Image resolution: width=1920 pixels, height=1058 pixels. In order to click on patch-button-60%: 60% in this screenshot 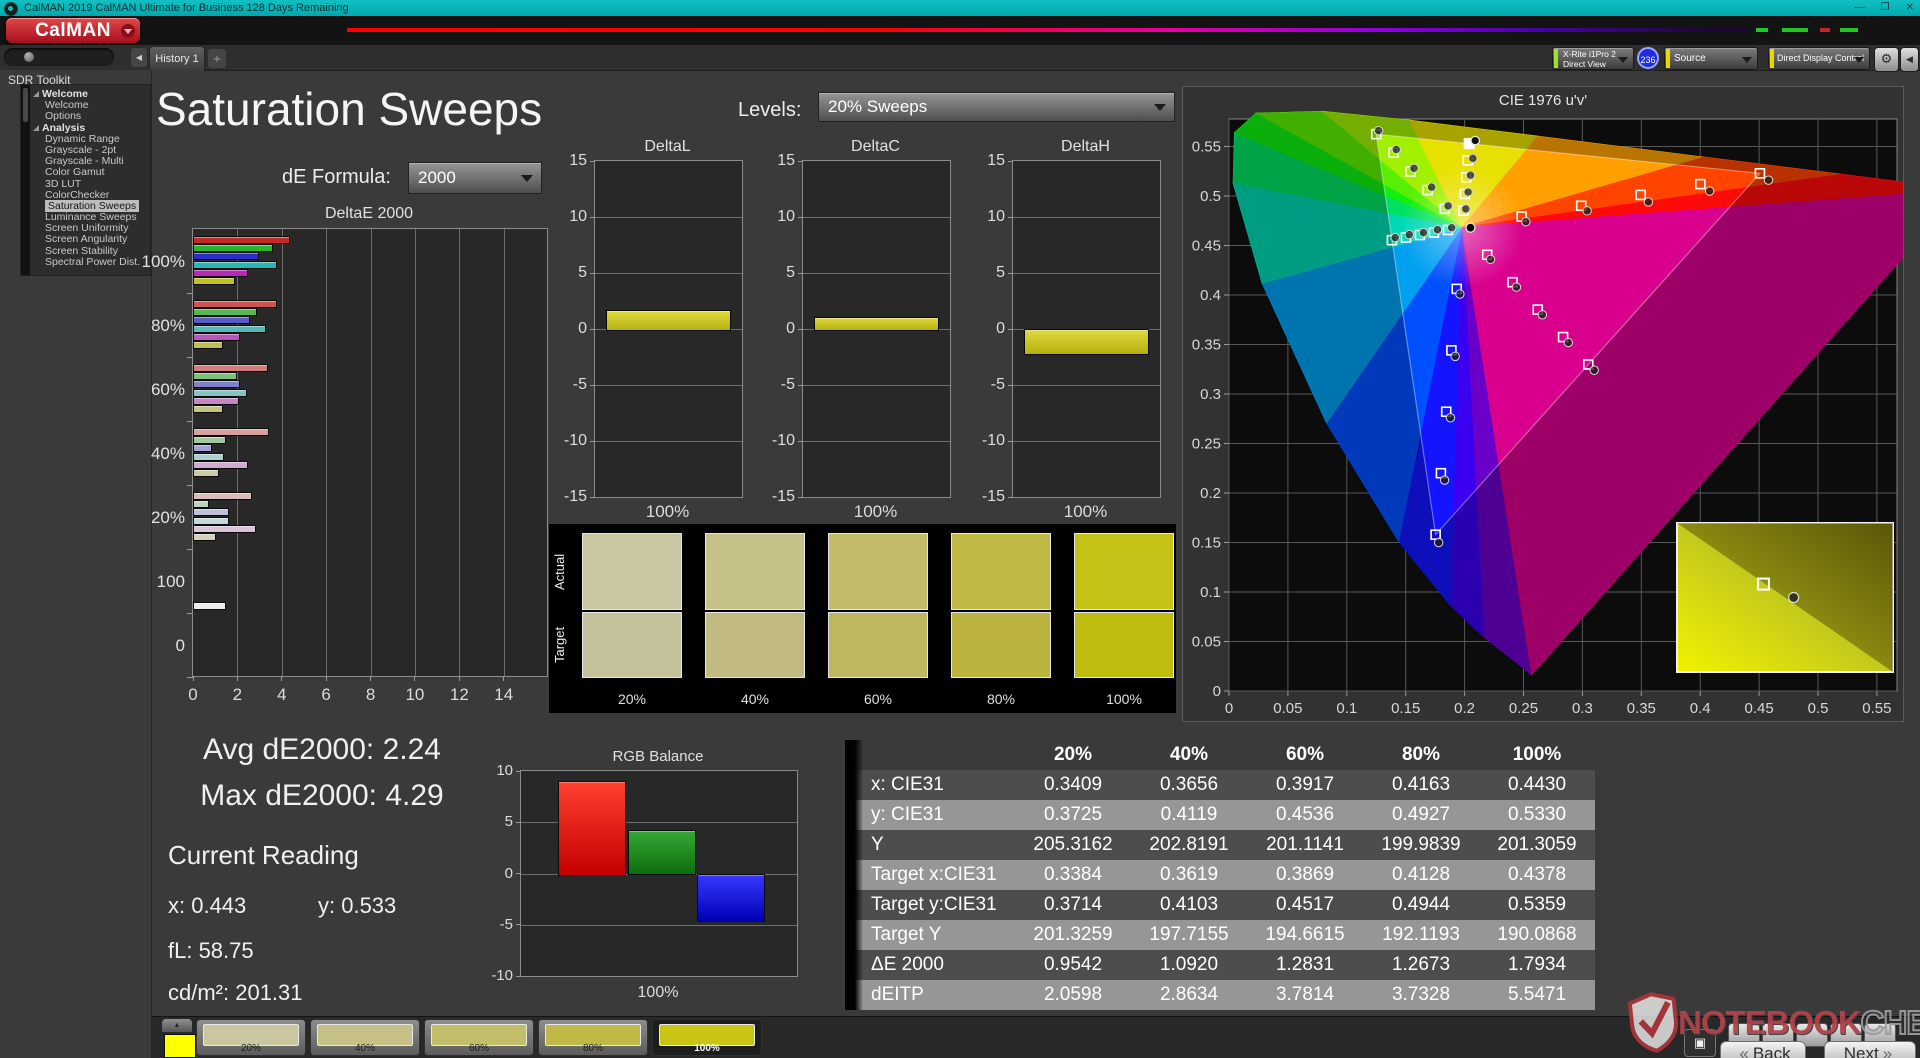, I will do `click(479, 1037)`.